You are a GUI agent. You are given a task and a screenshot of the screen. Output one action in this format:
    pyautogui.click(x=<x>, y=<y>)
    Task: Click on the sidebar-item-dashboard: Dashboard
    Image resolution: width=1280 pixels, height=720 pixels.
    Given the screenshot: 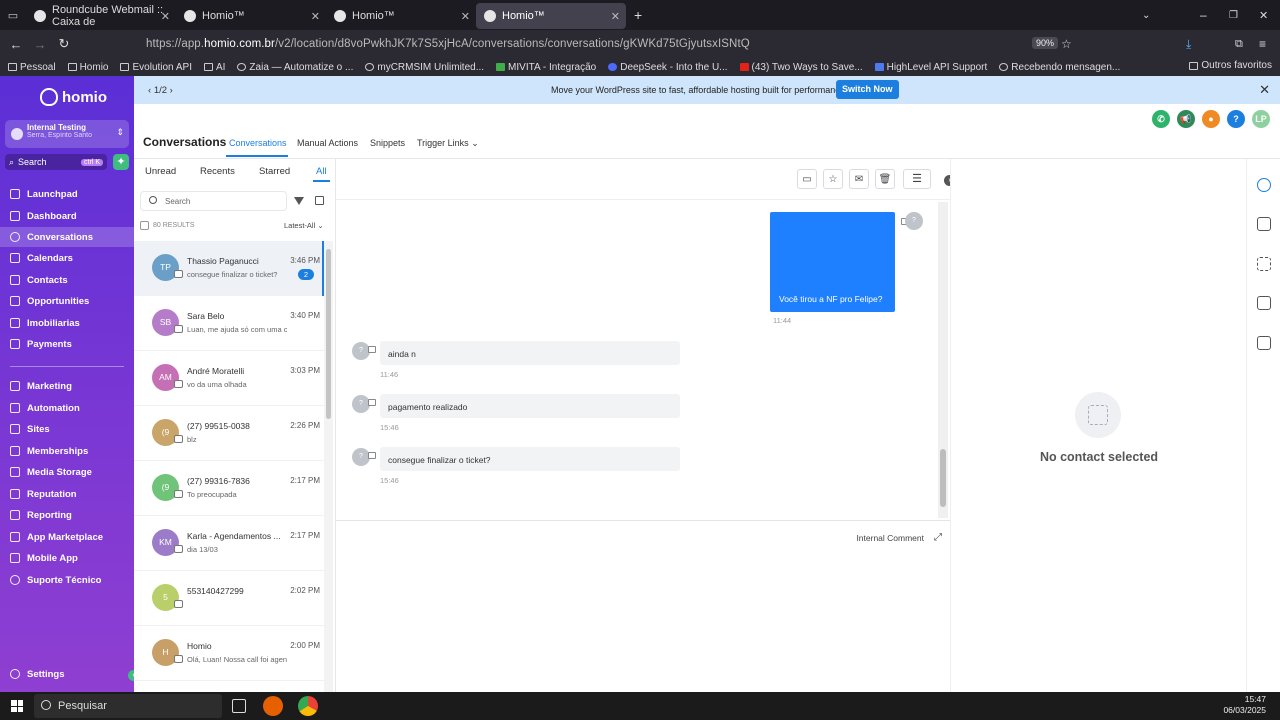 What is the action you would take?
    pyautogui.click(x=67, y=216)
    